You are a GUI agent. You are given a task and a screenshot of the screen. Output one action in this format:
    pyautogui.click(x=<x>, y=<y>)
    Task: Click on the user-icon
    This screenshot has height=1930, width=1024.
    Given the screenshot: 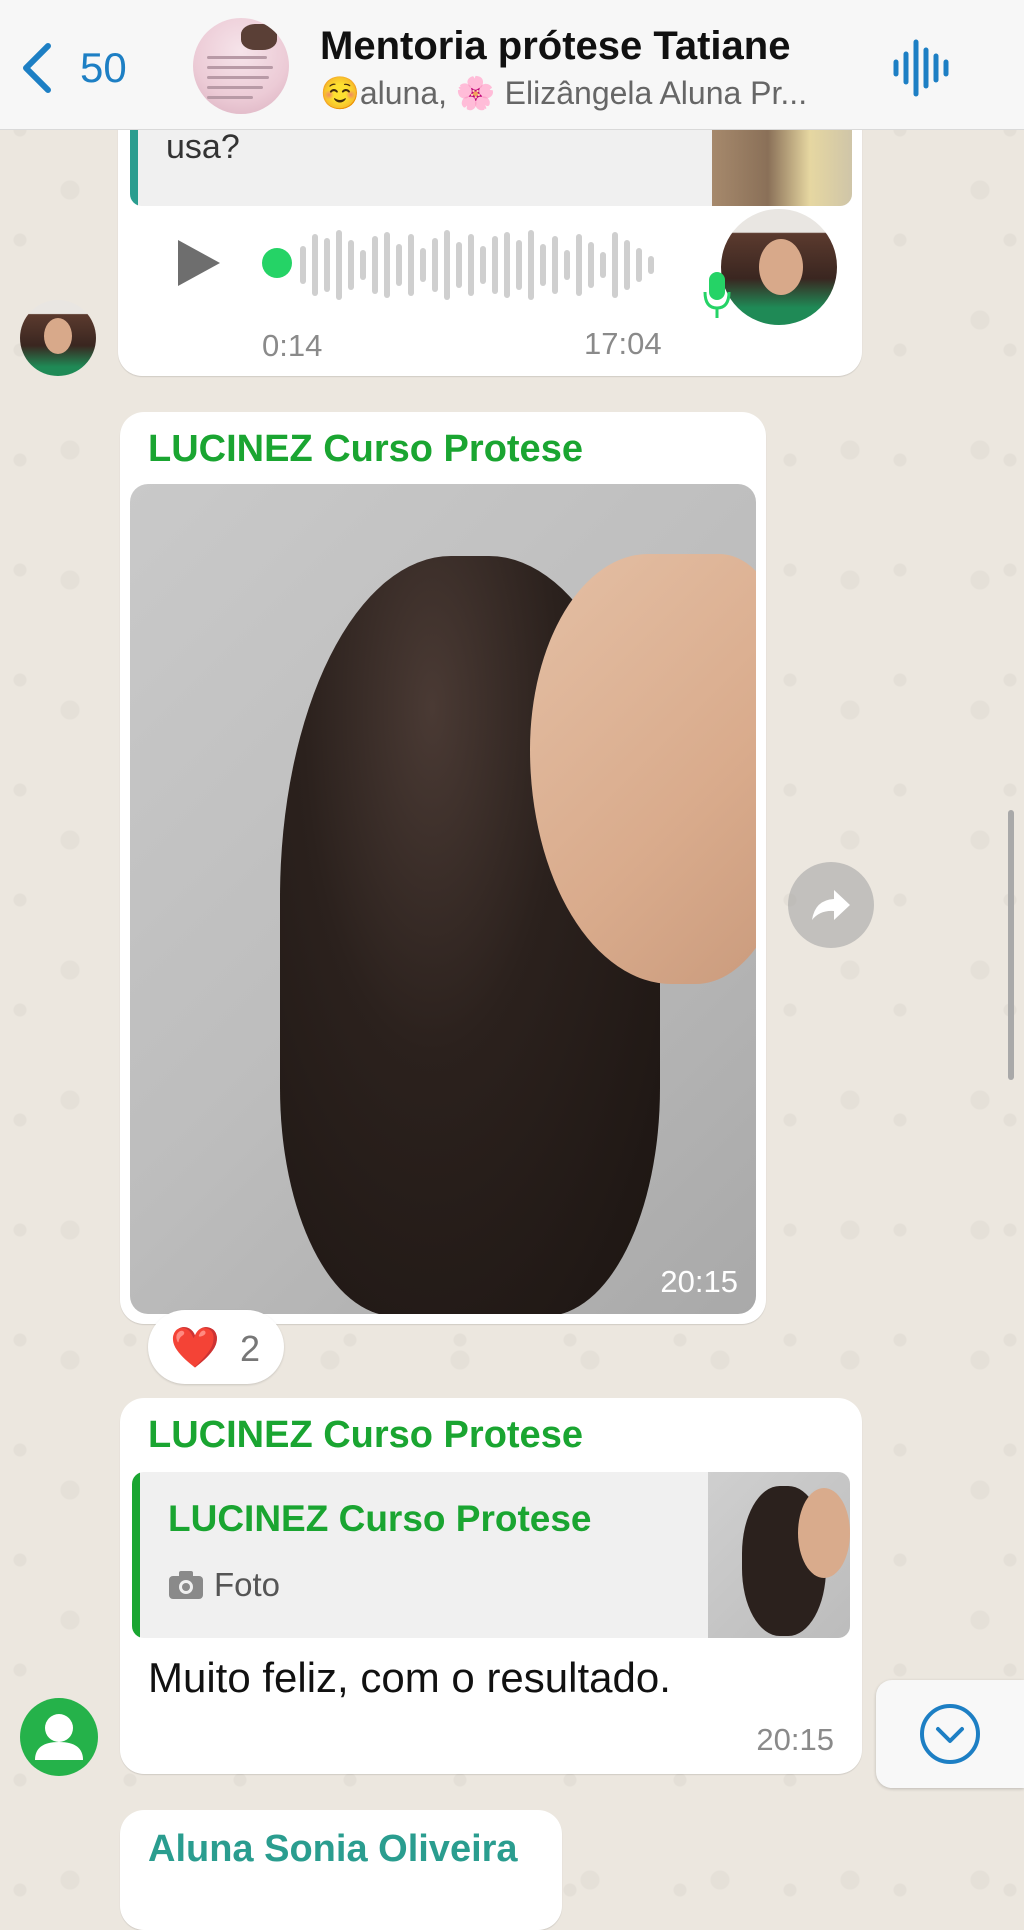 What is the action you would take?
    pyautogui.click(x=59, y=1737)
    